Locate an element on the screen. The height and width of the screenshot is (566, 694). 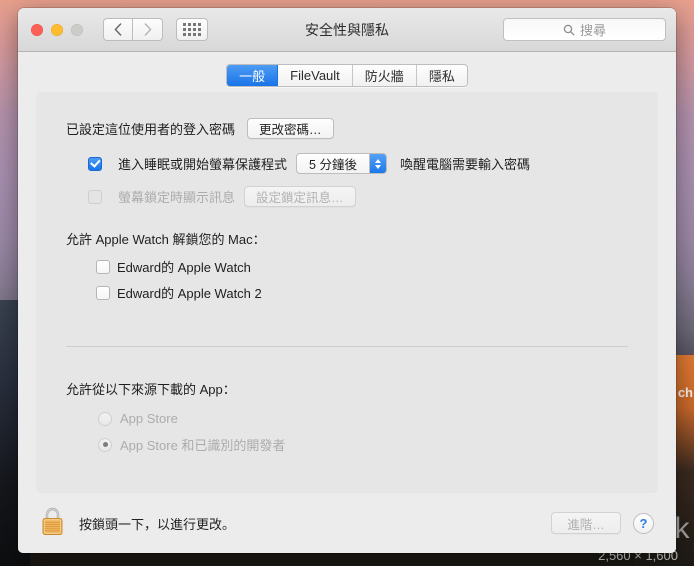
apple-watch-title: 允許 Apple Watch 解鎖您的 Mac： is located at coordinates (166, 239).